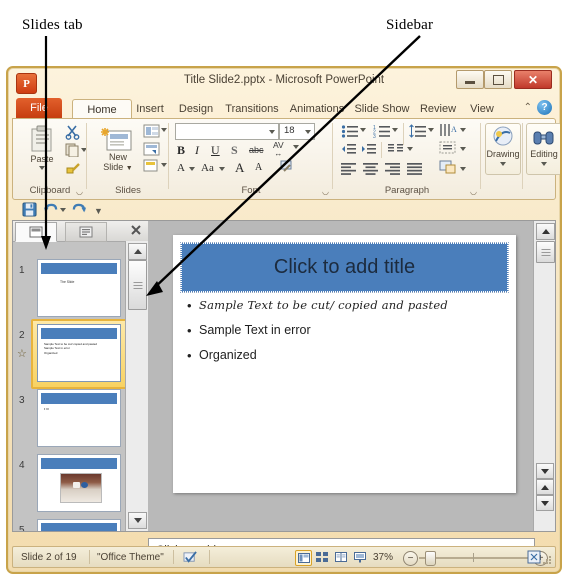  Describe the element at coordinates (258, 167) in the screenshot. I see `decrease-font-size-button: A` at that location.